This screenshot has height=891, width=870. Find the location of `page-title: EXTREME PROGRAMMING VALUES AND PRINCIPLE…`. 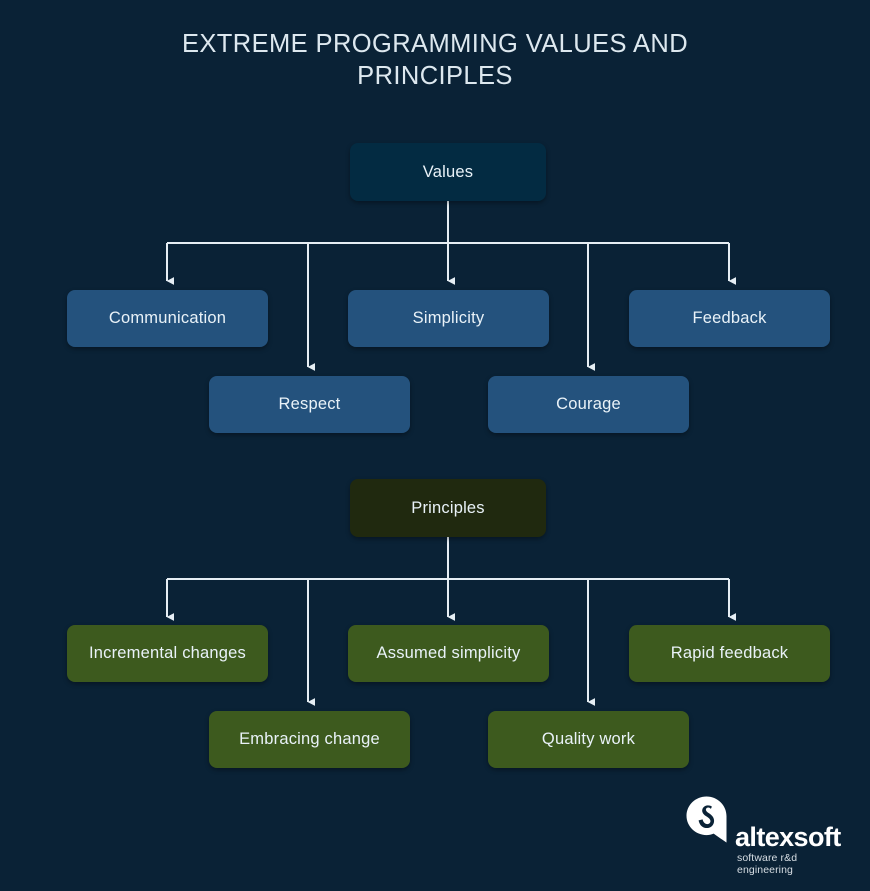

page-title: EXTREME PROGRAMMING VALUES AND PRINCIPLE… is located at coordinates (435, 60).